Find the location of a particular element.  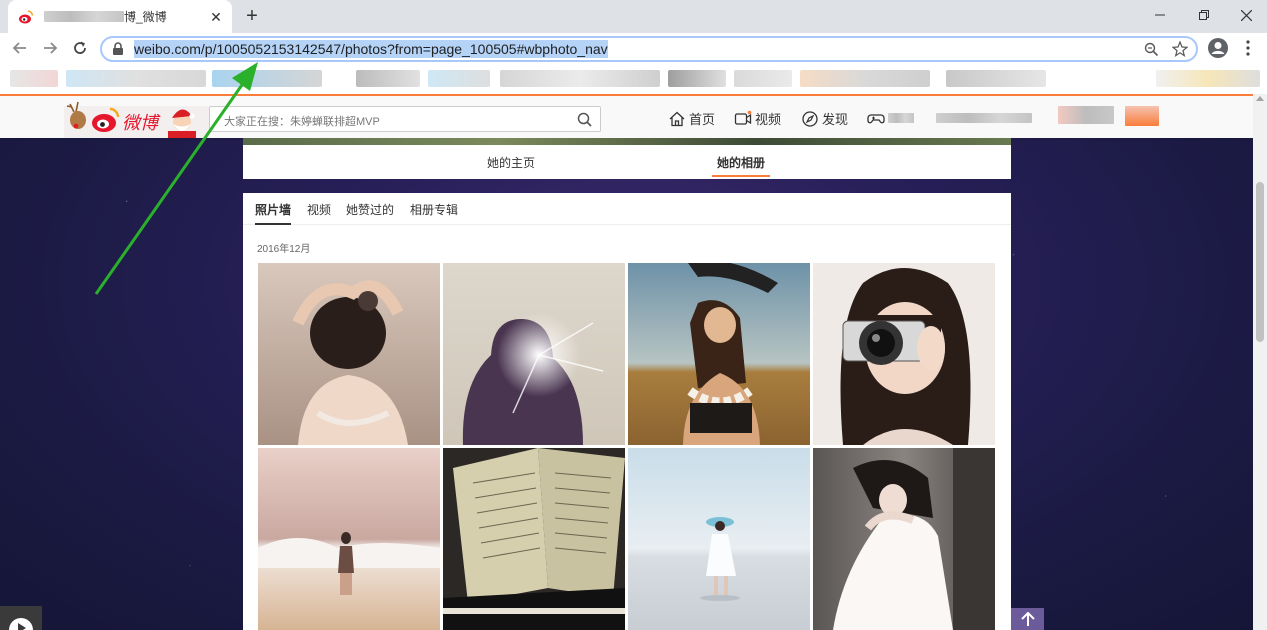

back-to-top-button is located at coordinates (1027, 619).